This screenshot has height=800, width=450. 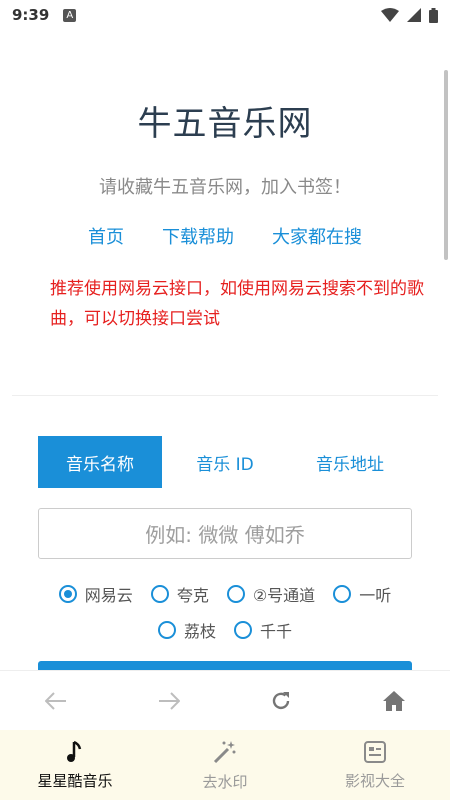 I want to click on status-icons, so click(x=409, y=15).